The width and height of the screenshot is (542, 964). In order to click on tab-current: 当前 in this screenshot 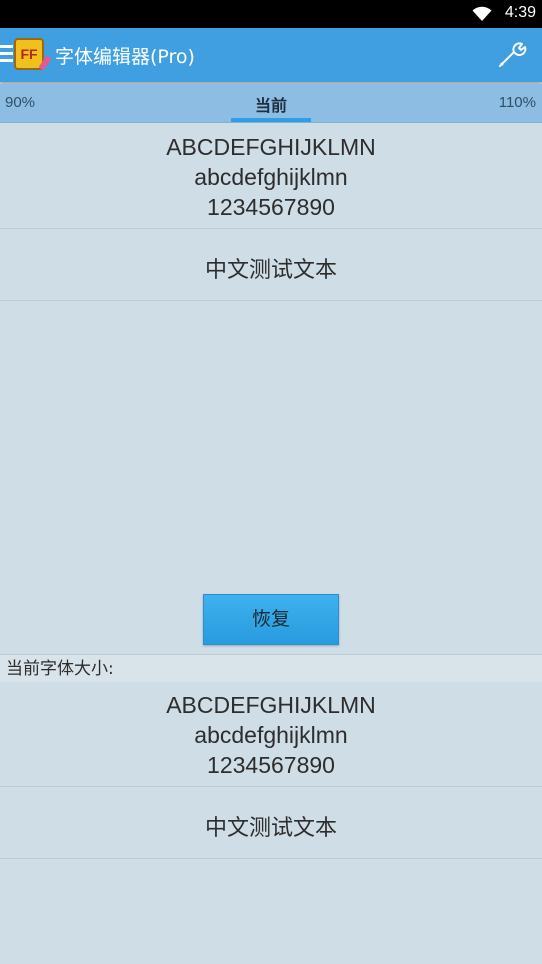, I will do `click(271, 104)`.